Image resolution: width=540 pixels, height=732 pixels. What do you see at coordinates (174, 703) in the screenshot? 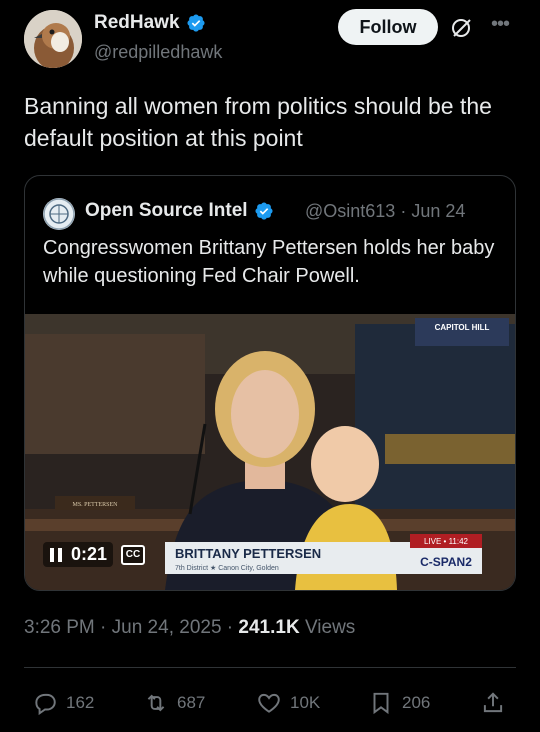
I see `repost-button: 687` at bounding box center [174, 703].